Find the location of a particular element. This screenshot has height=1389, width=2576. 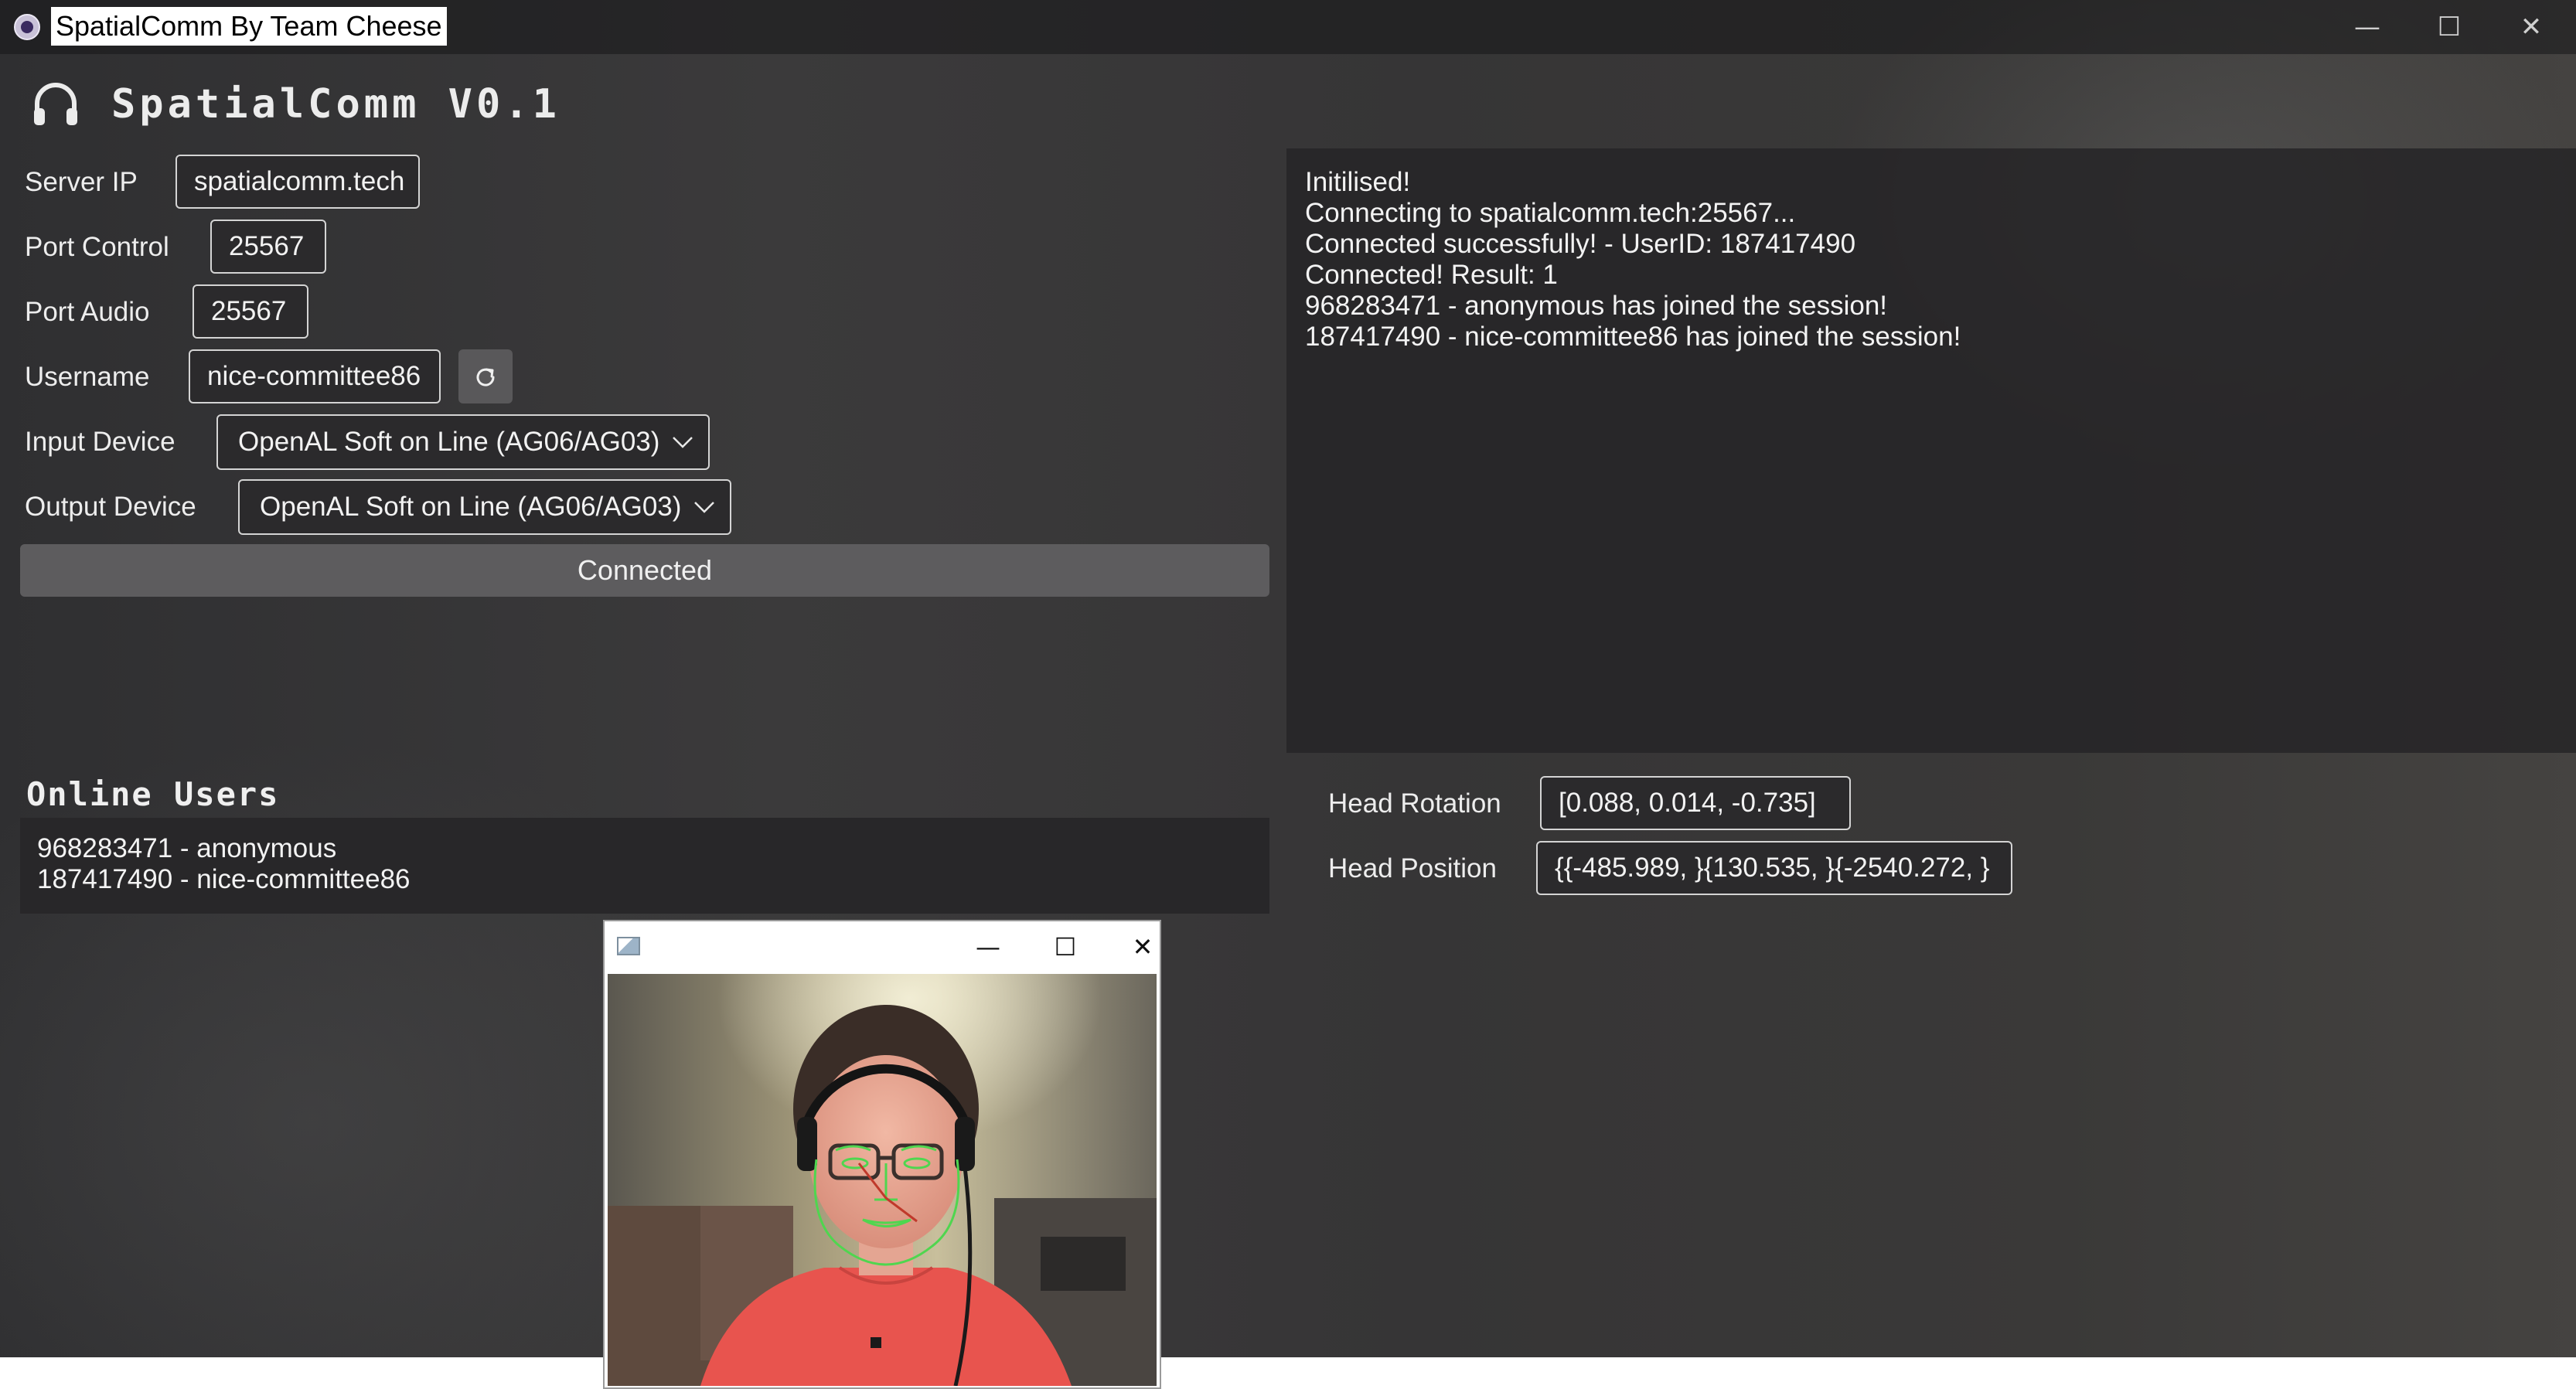

refresh-icon is located at coordinates (485, 377).